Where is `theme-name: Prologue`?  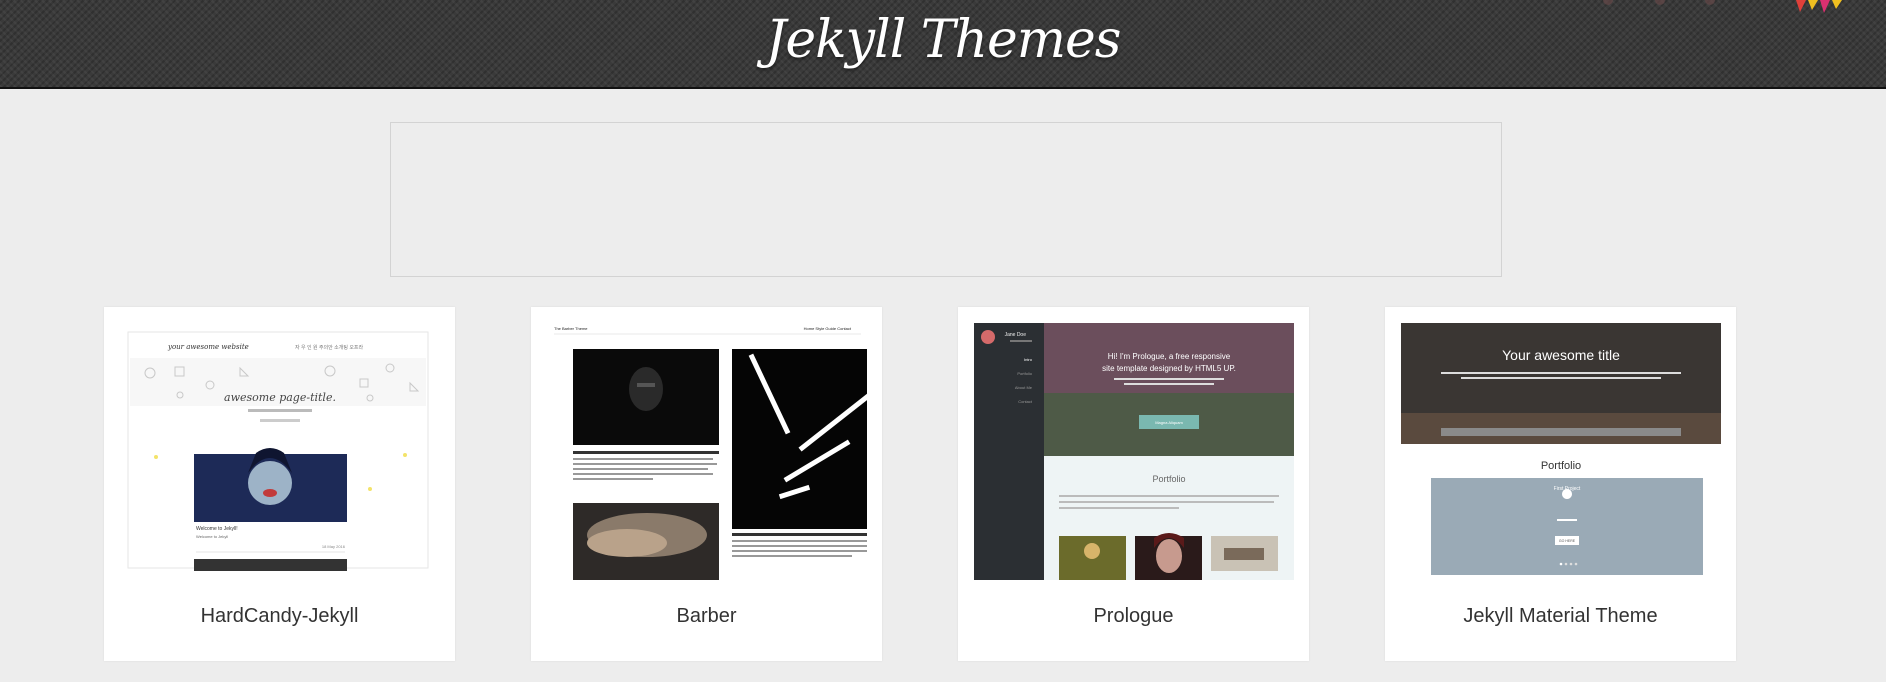
theme-name: Prologue is located at coordinates (1133, 616).